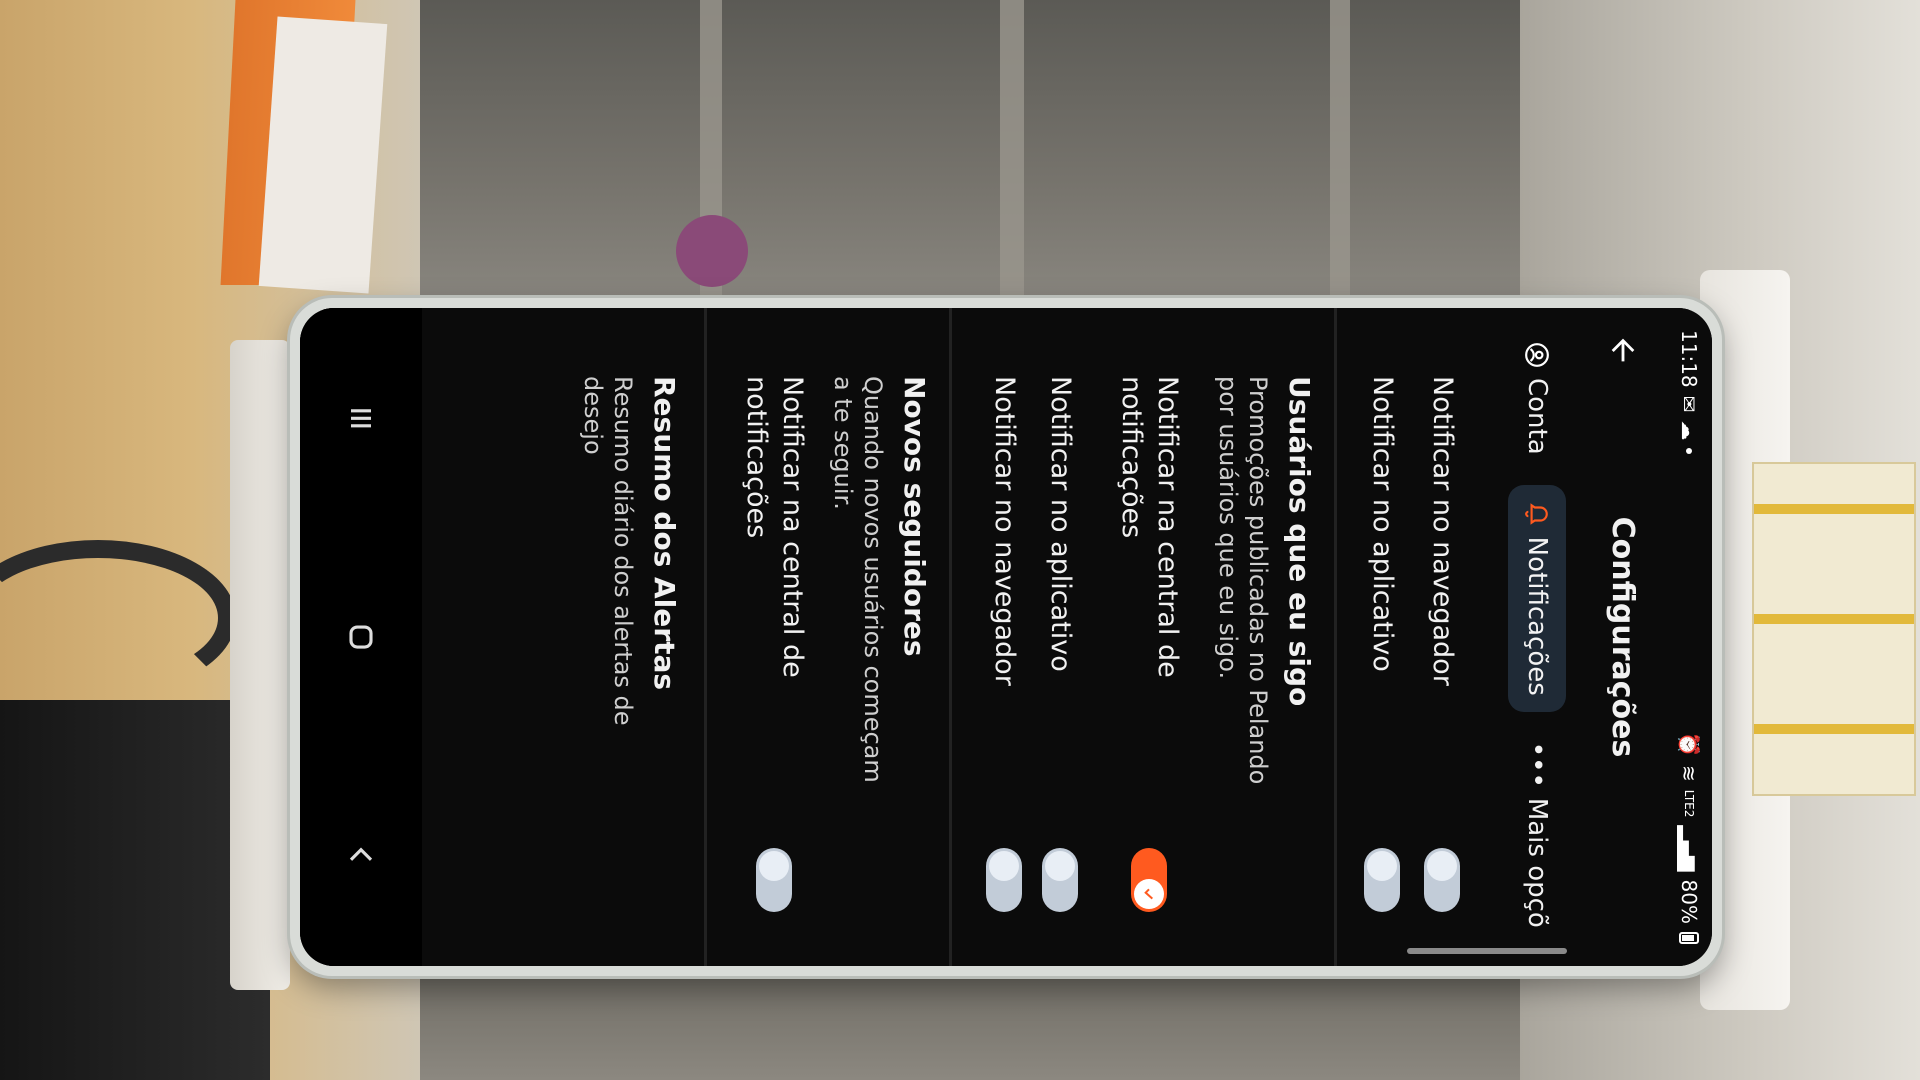  I want to click on battery-percent: 80%, so click(1689, 901).